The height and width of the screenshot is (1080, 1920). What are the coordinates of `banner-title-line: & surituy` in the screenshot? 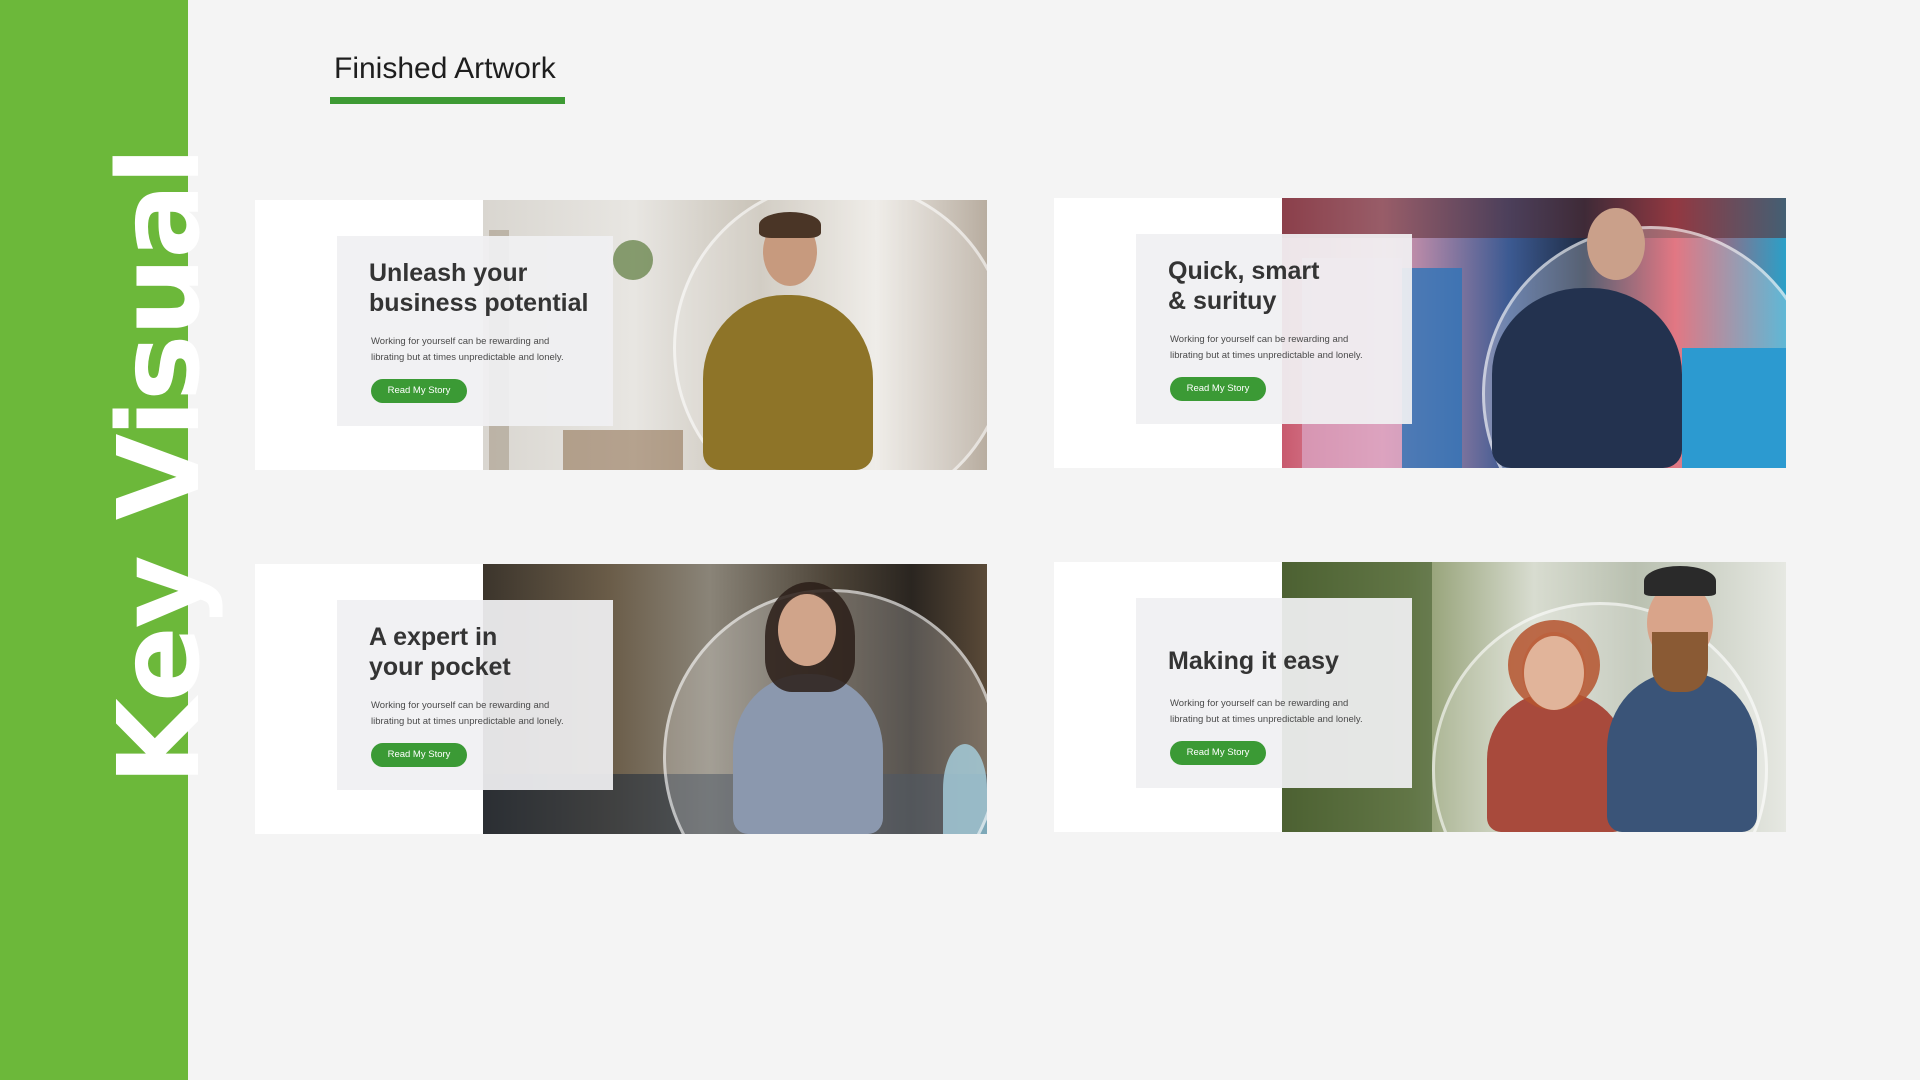 It's located at (1222, 301).